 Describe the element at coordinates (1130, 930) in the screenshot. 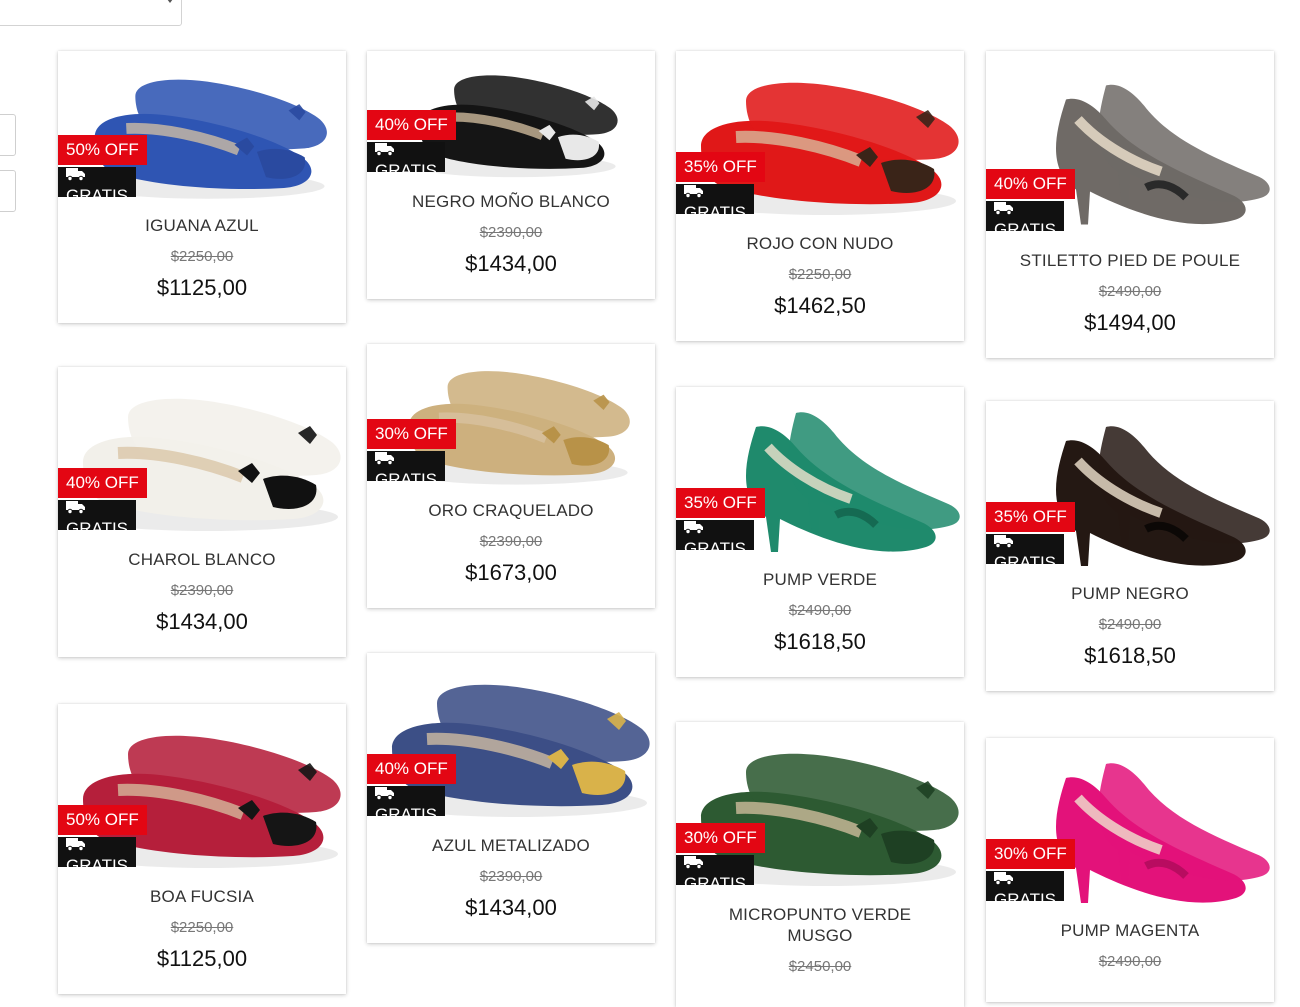

I see `product-name: PUMP MAGENTA` at that location.